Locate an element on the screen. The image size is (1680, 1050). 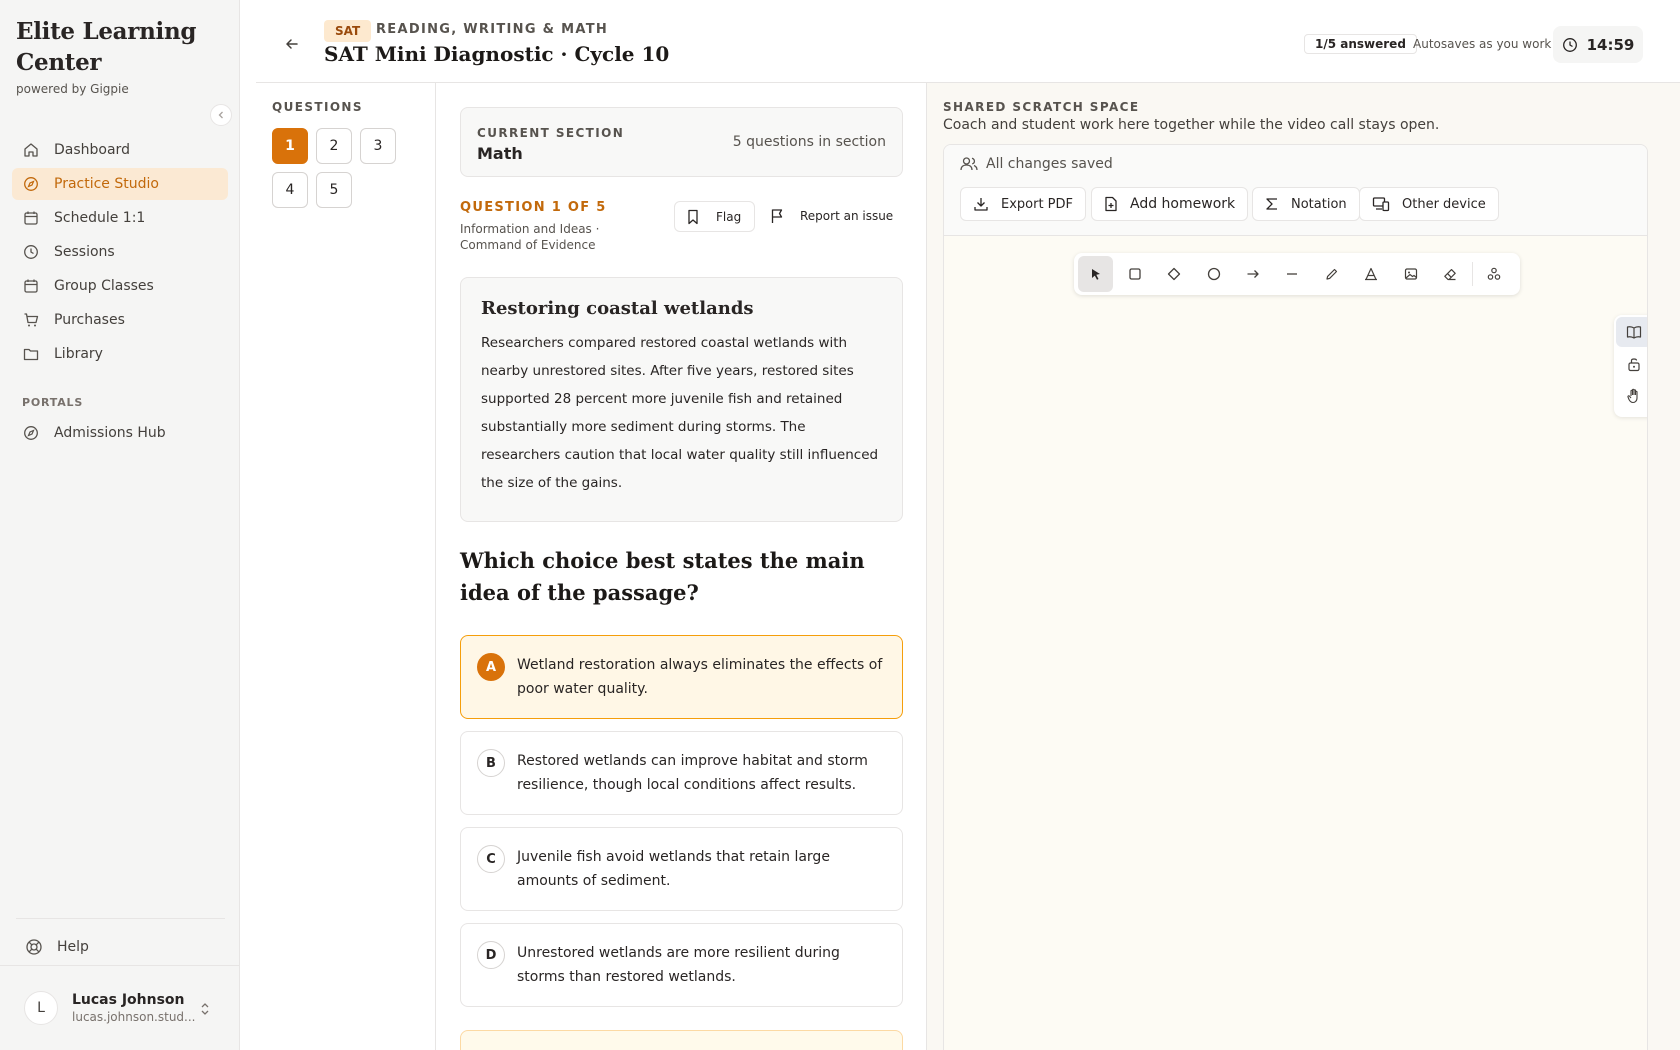
eraser-icon is located at coordinates (1450, 275).